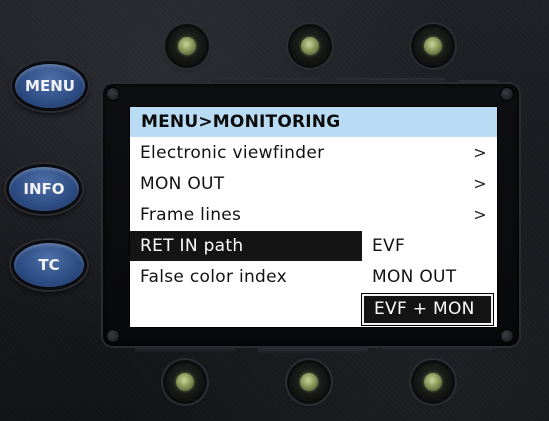  I want to click on menu-item-label: Electronic viewfinder, so click(232, 153).